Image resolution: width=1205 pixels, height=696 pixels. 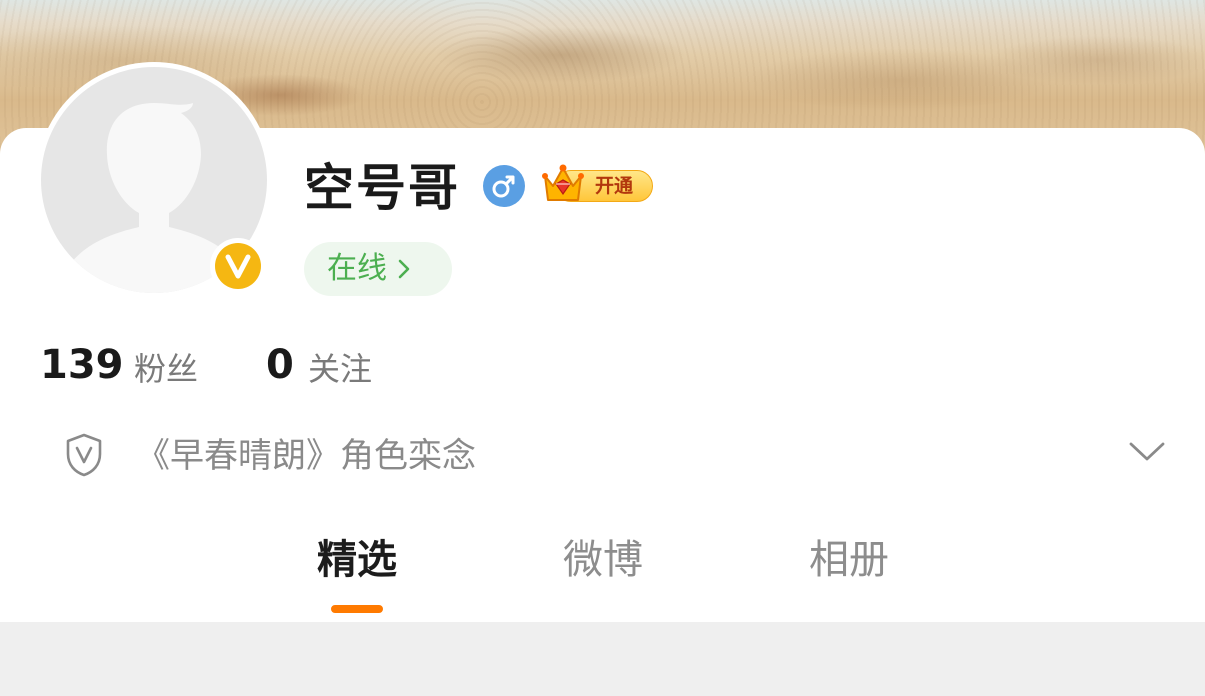 What do you see at coordinates (613, 186) in the screenshot?
I see `vip-label: 开通` at bounding box center [613, 186].